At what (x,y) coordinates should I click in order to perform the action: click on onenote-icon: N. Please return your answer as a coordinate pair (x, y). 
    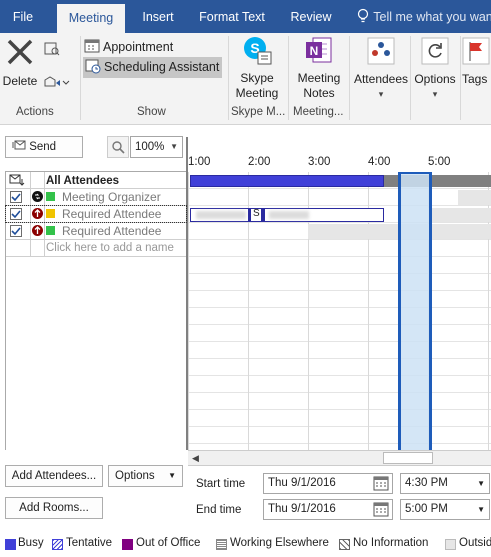
    Looking at the image, I should click on (319, 51).